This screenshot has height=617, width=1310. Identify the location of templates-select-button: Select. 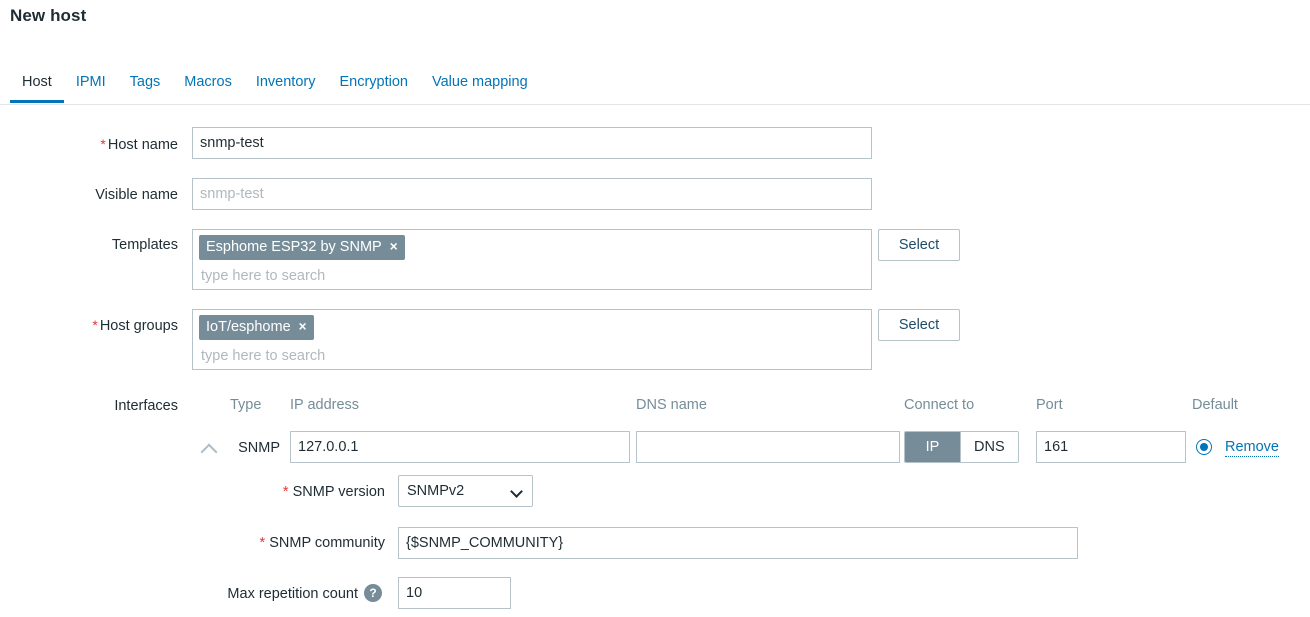
(919, 245).